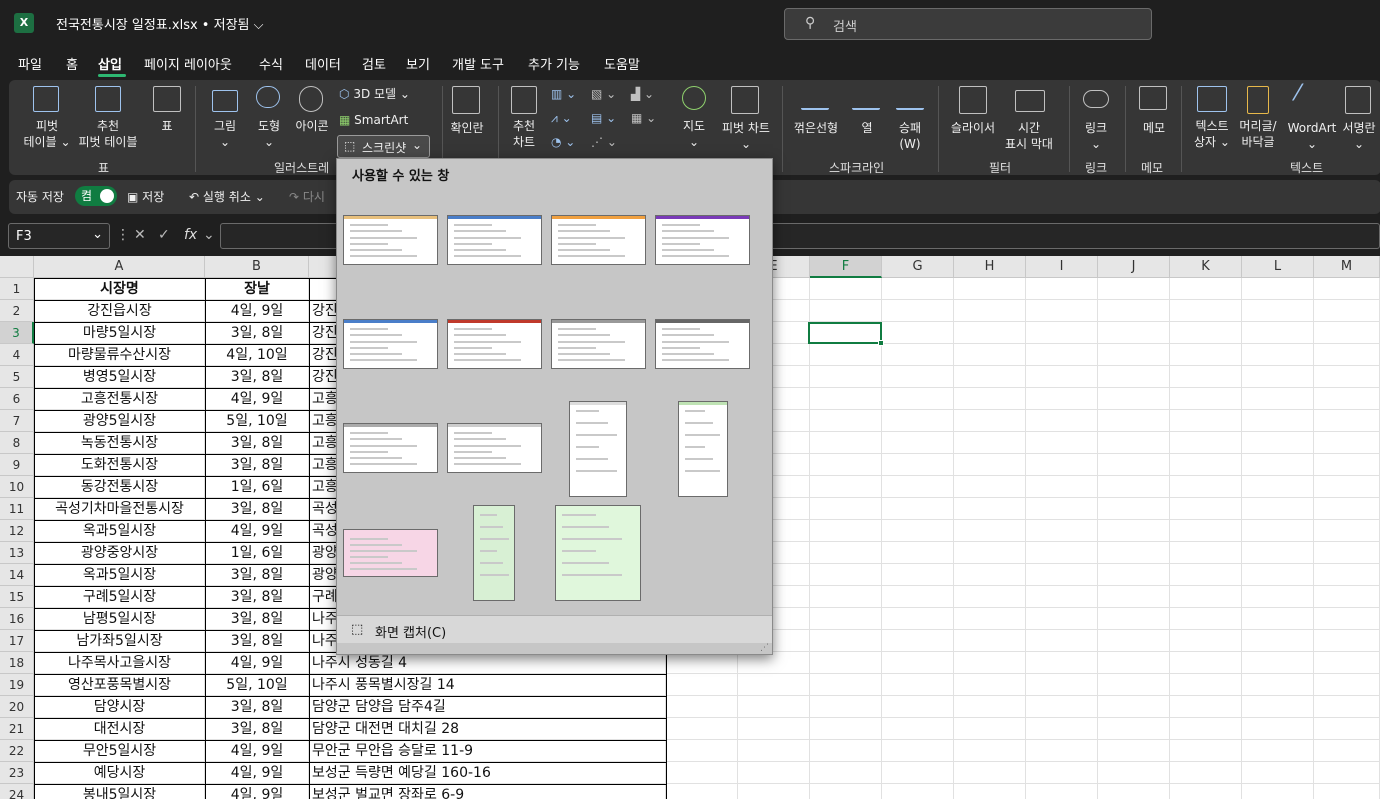 This screenshot has height=799, width=1380. What do you see at coordinates (96, 196) in the screenshot?
I see `autosave-toggle: 켬` at bounding box center [96, 196].